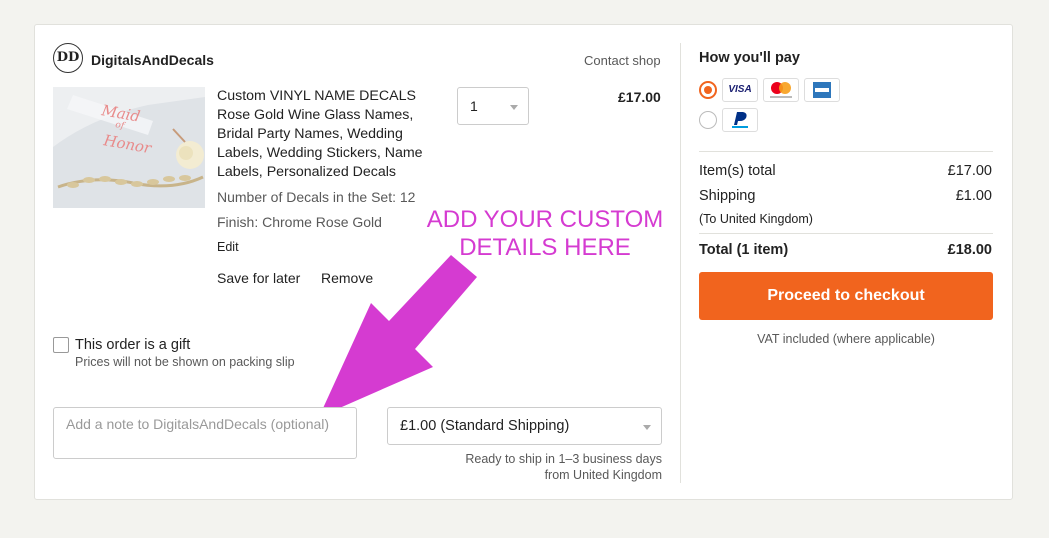  What do you see at coordinates (969, 171) in the screenshot?
I see `items-total-value: £17.00` at bounding box center [969, 171].